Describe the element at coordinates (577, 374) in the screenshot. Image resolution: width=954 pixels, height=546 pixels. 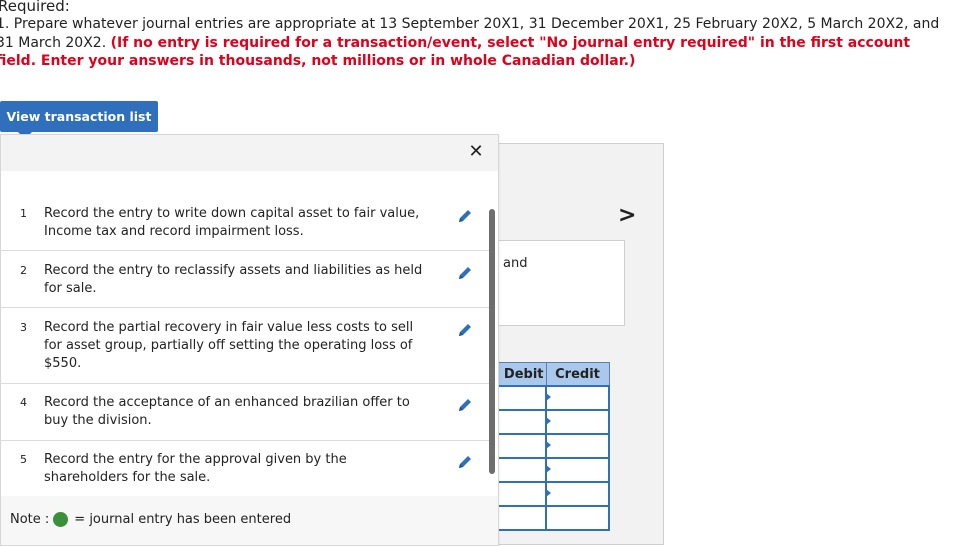
I see `credit-header: Credit` at that location.